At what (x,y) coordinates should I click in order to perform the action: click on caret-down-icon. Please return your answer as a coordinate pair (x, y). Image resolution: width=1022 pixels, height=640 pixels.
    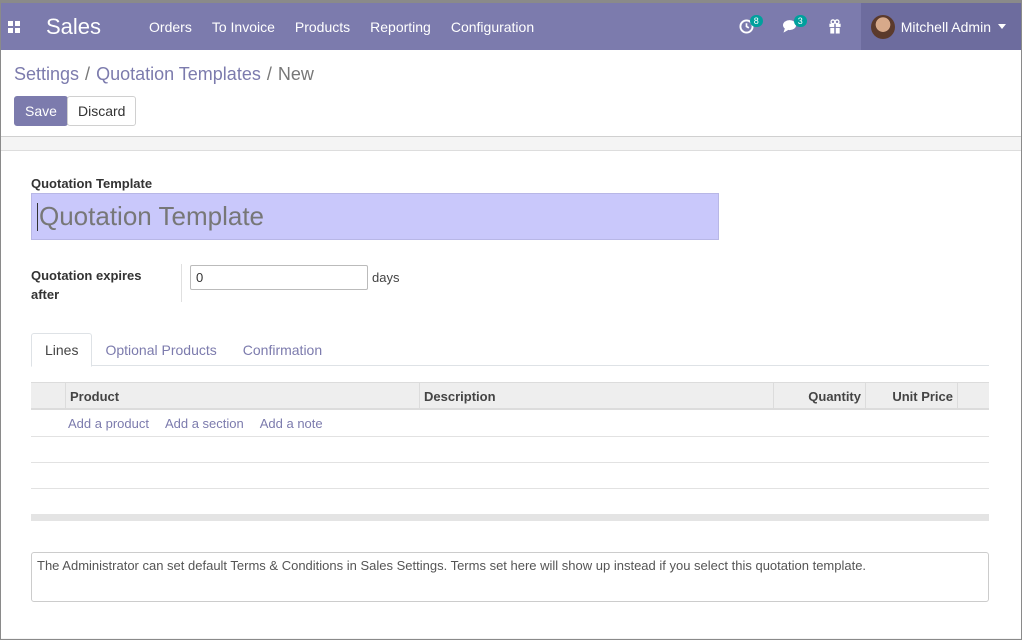
    Looking at the image, I should click on (1002, 26).